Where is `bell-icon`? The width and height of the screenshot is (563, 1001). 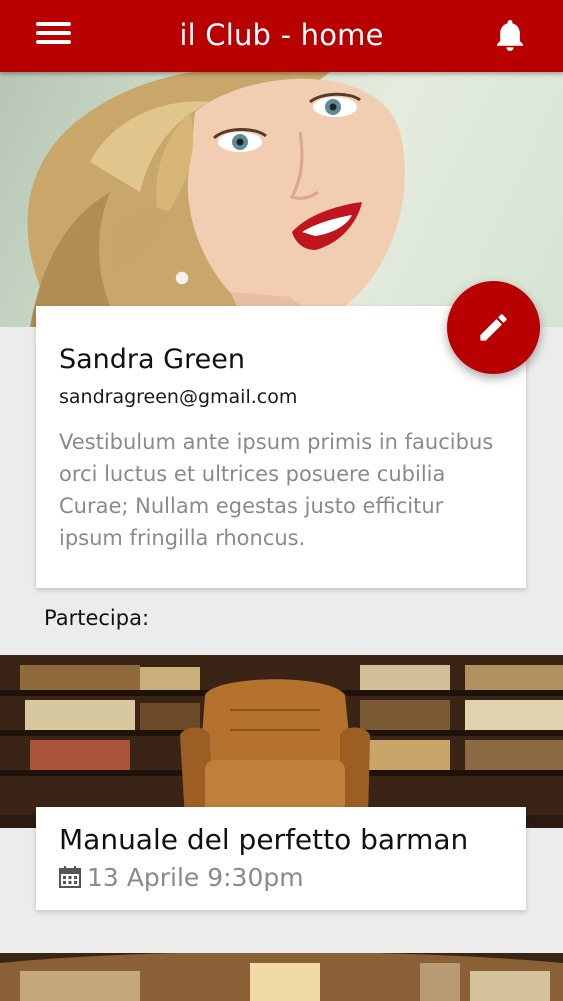 bell-icon is located at coordinates (510, 35).